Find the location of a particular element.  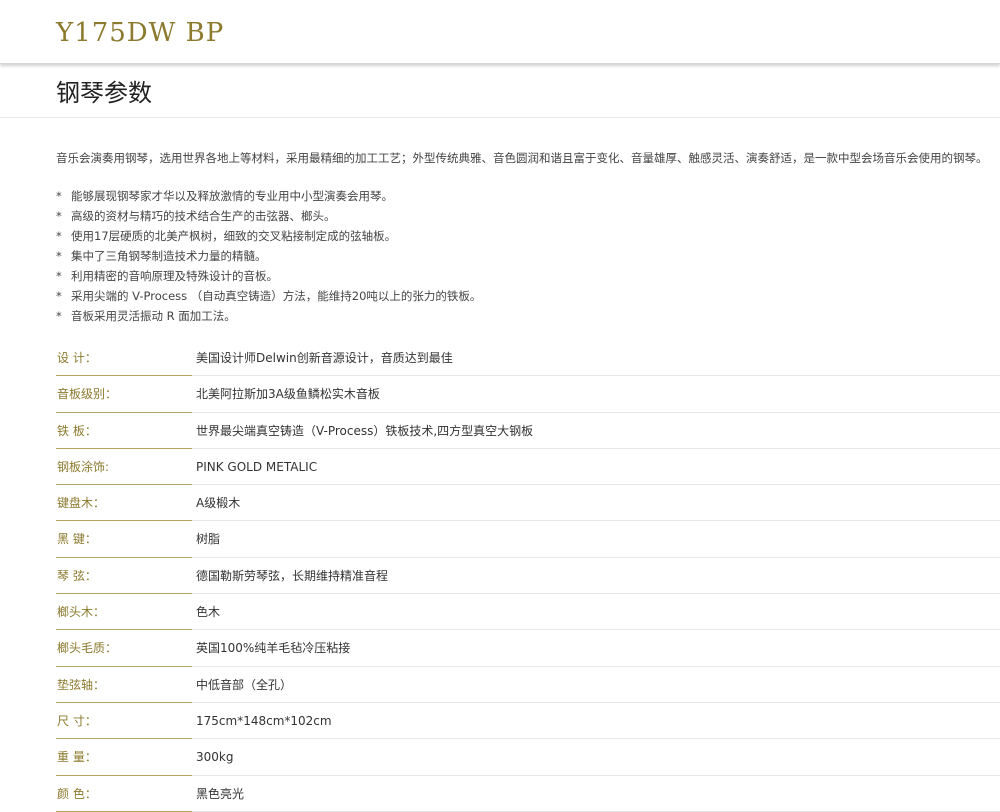

spec-value: 中低音部（全孔） is located at coordinates (244, 684).